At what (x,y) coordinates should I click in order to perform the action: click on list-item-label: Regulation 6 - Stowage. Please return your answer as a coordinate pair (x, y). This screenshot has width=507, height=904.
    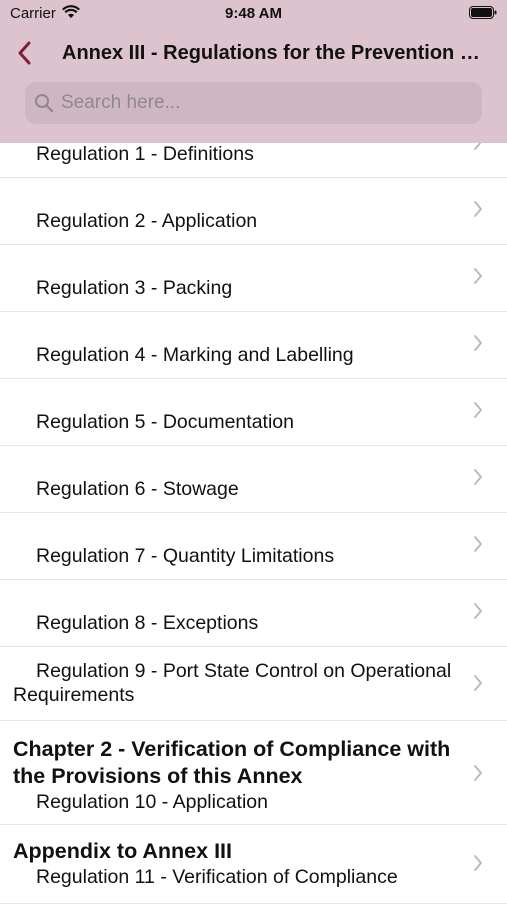
    Looking at the image, I should click on (137, 489).